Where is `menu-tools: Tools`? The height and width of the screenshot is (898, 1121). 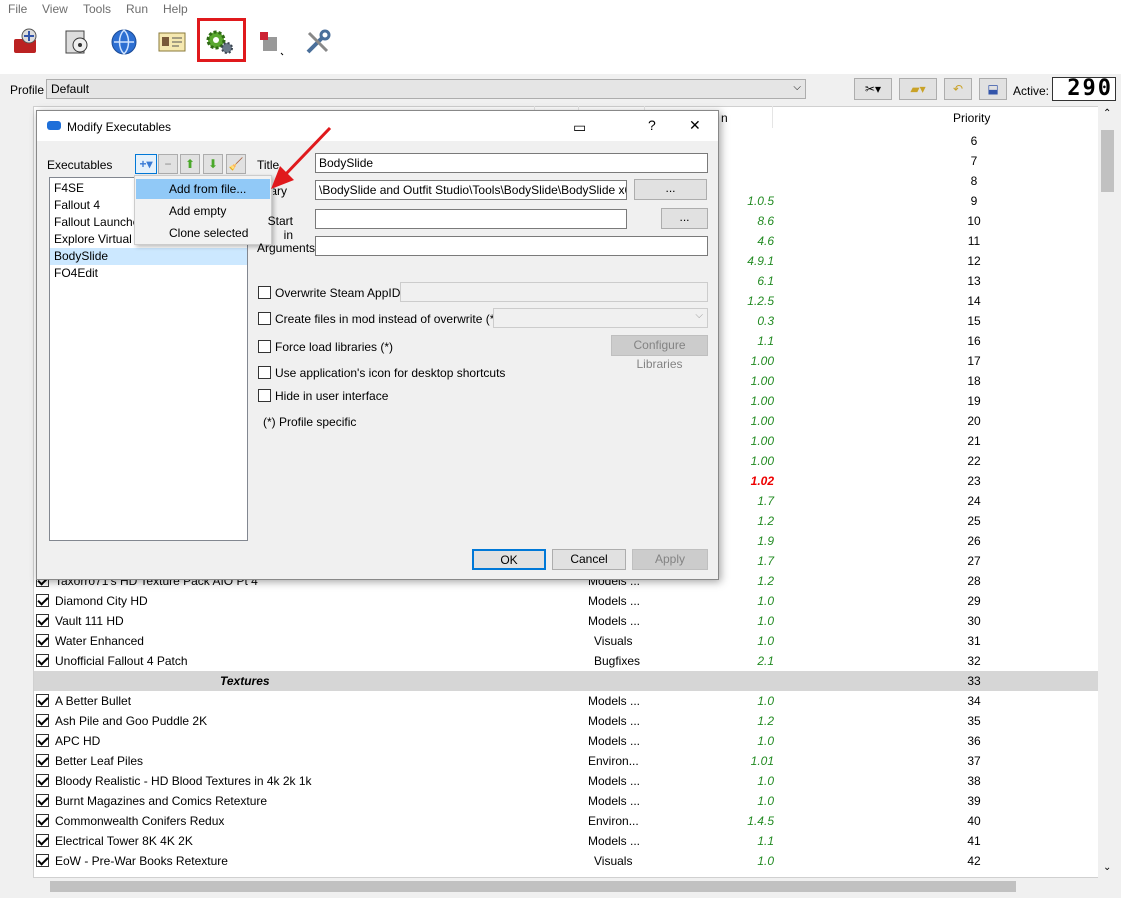 menu-tools: Tools is located at coordinates (97, 9).